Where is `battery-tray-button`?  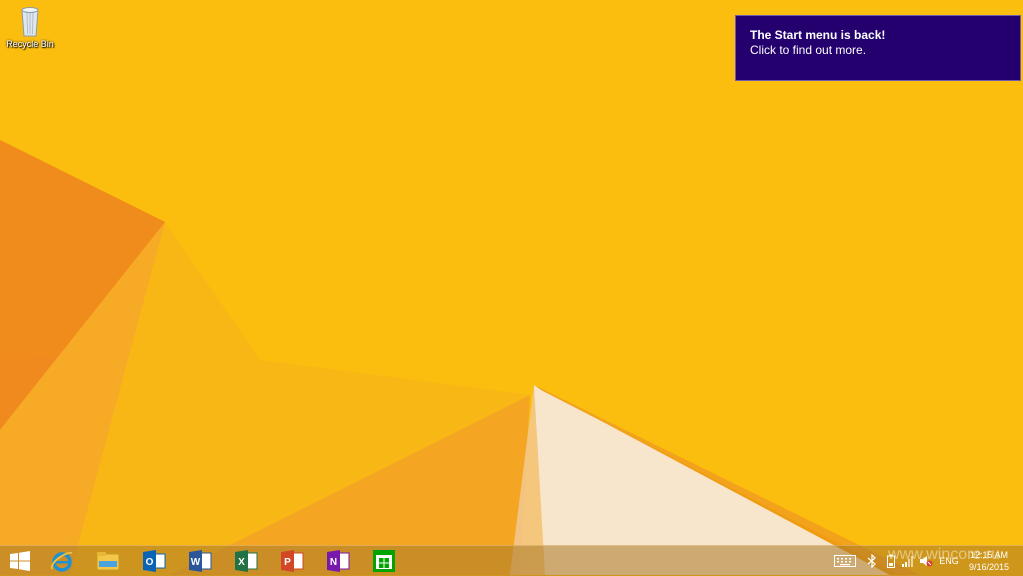
battery-tray-button is located at coordinates (891, 561).